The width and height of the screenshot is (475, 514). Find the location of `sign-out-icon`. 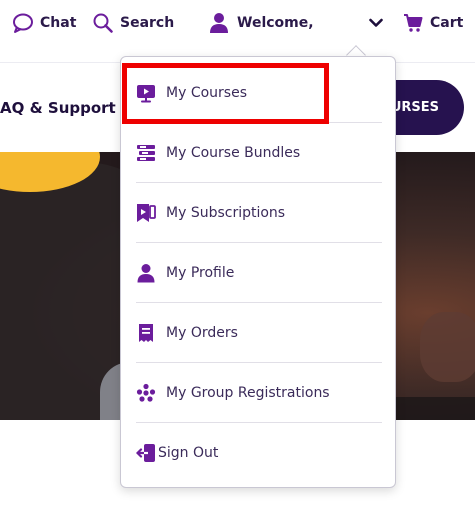

sign-out-icon is located at coordinates (145, 453).